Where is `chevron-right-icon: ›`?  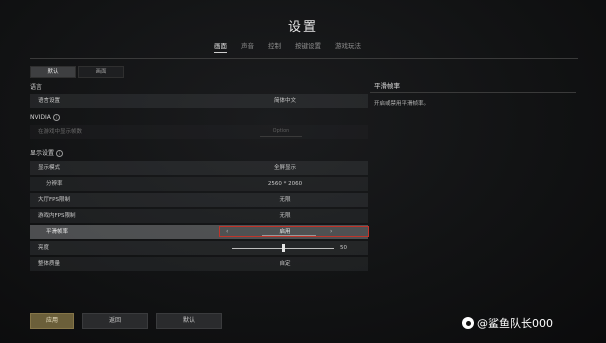
chevron-right-icon: › is located at coordinates (331, 232).